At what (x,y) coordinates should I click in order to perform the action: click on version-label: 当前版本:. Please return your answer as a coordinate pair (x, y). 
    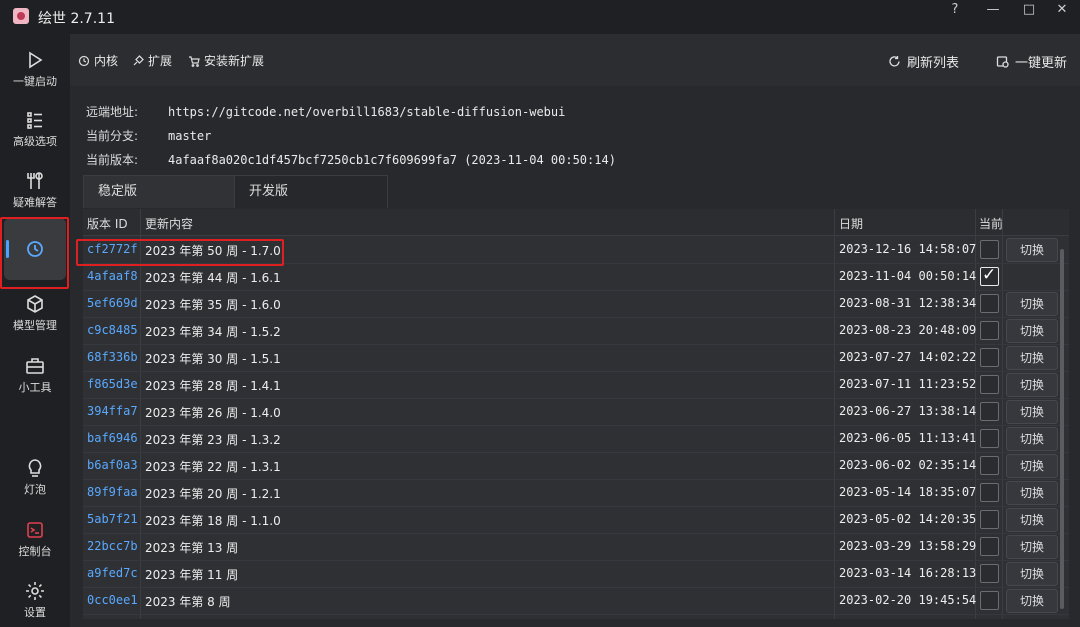
    Looking at the image, I should click on (112, 160).